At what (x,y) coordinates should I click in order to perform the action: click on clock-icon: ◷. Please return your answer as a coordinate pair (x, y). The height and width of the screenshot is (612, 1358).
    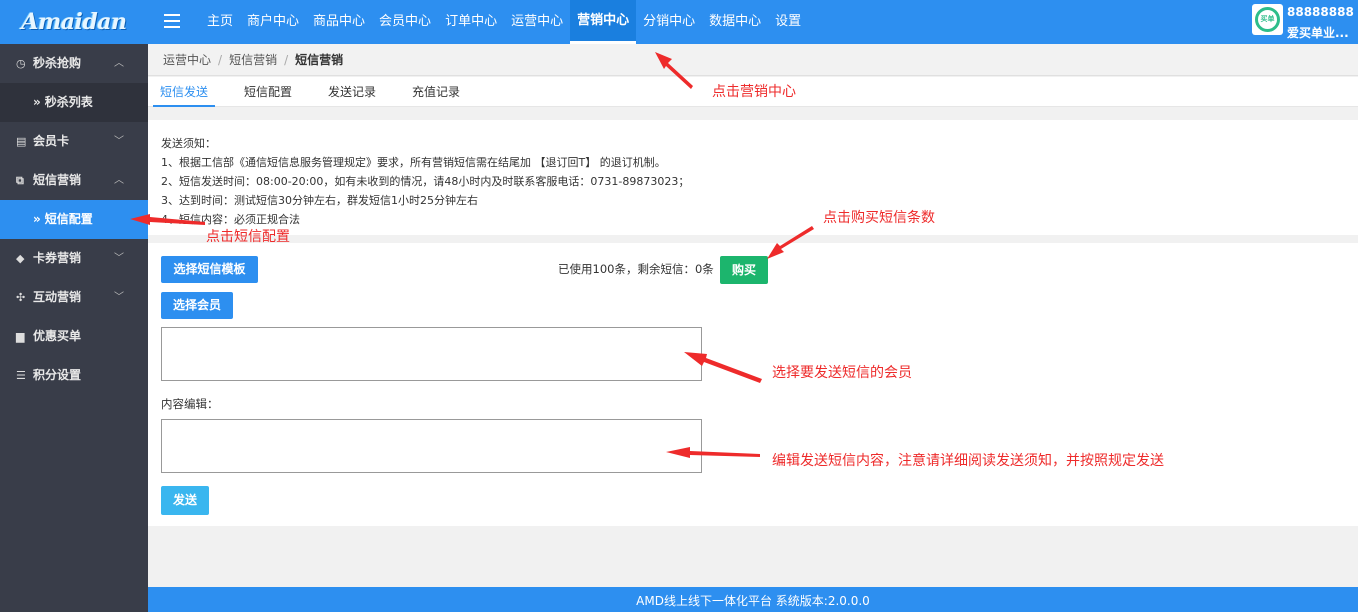
    Looking at the image, I should click on (21, 63).